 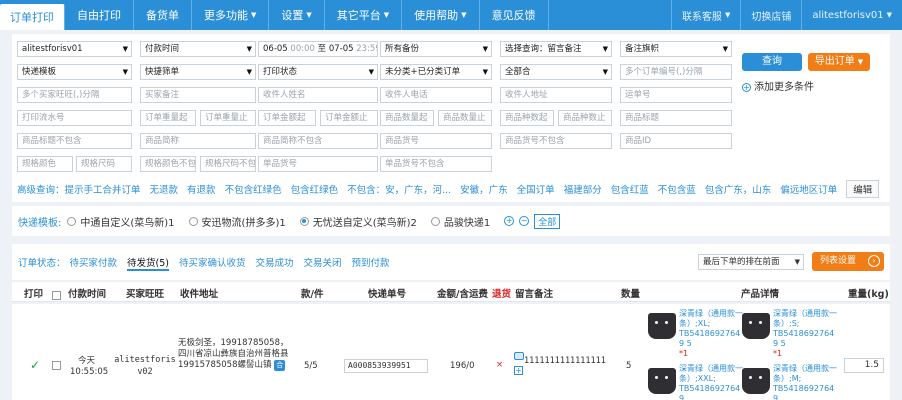 What do you see at coordinates (547, 221) in the screenshot?
I see `all-templates-button: 全部` at bounding box center [547, 221].